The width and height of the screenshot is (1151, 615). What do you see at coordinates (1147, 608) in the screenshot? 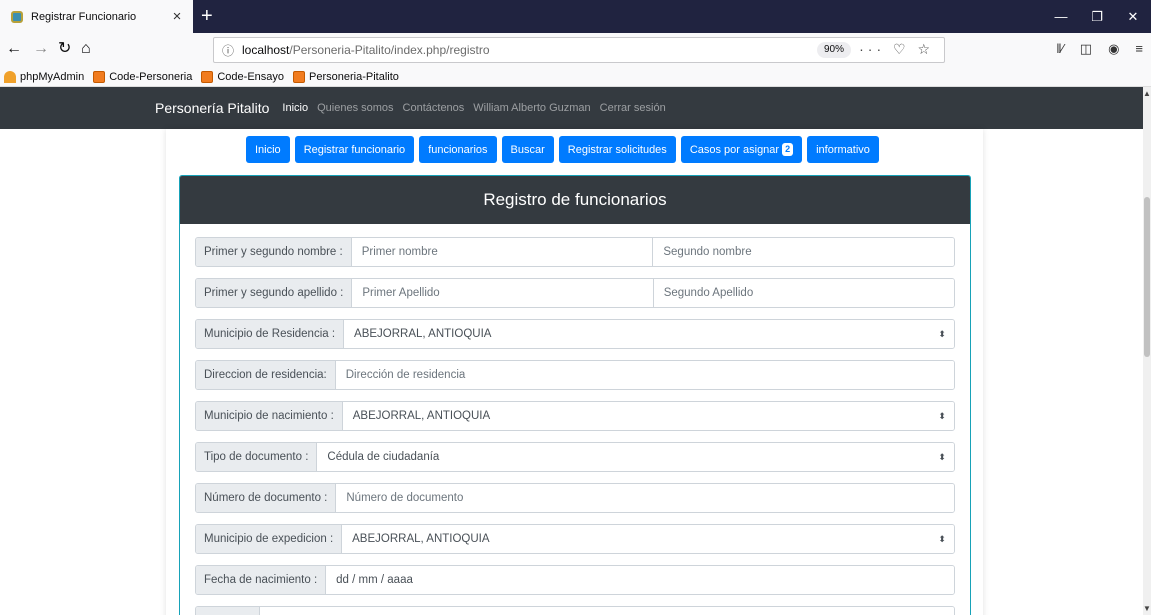
I see `scroll-down-icon: ▼` at bounding box center [1147, 608].